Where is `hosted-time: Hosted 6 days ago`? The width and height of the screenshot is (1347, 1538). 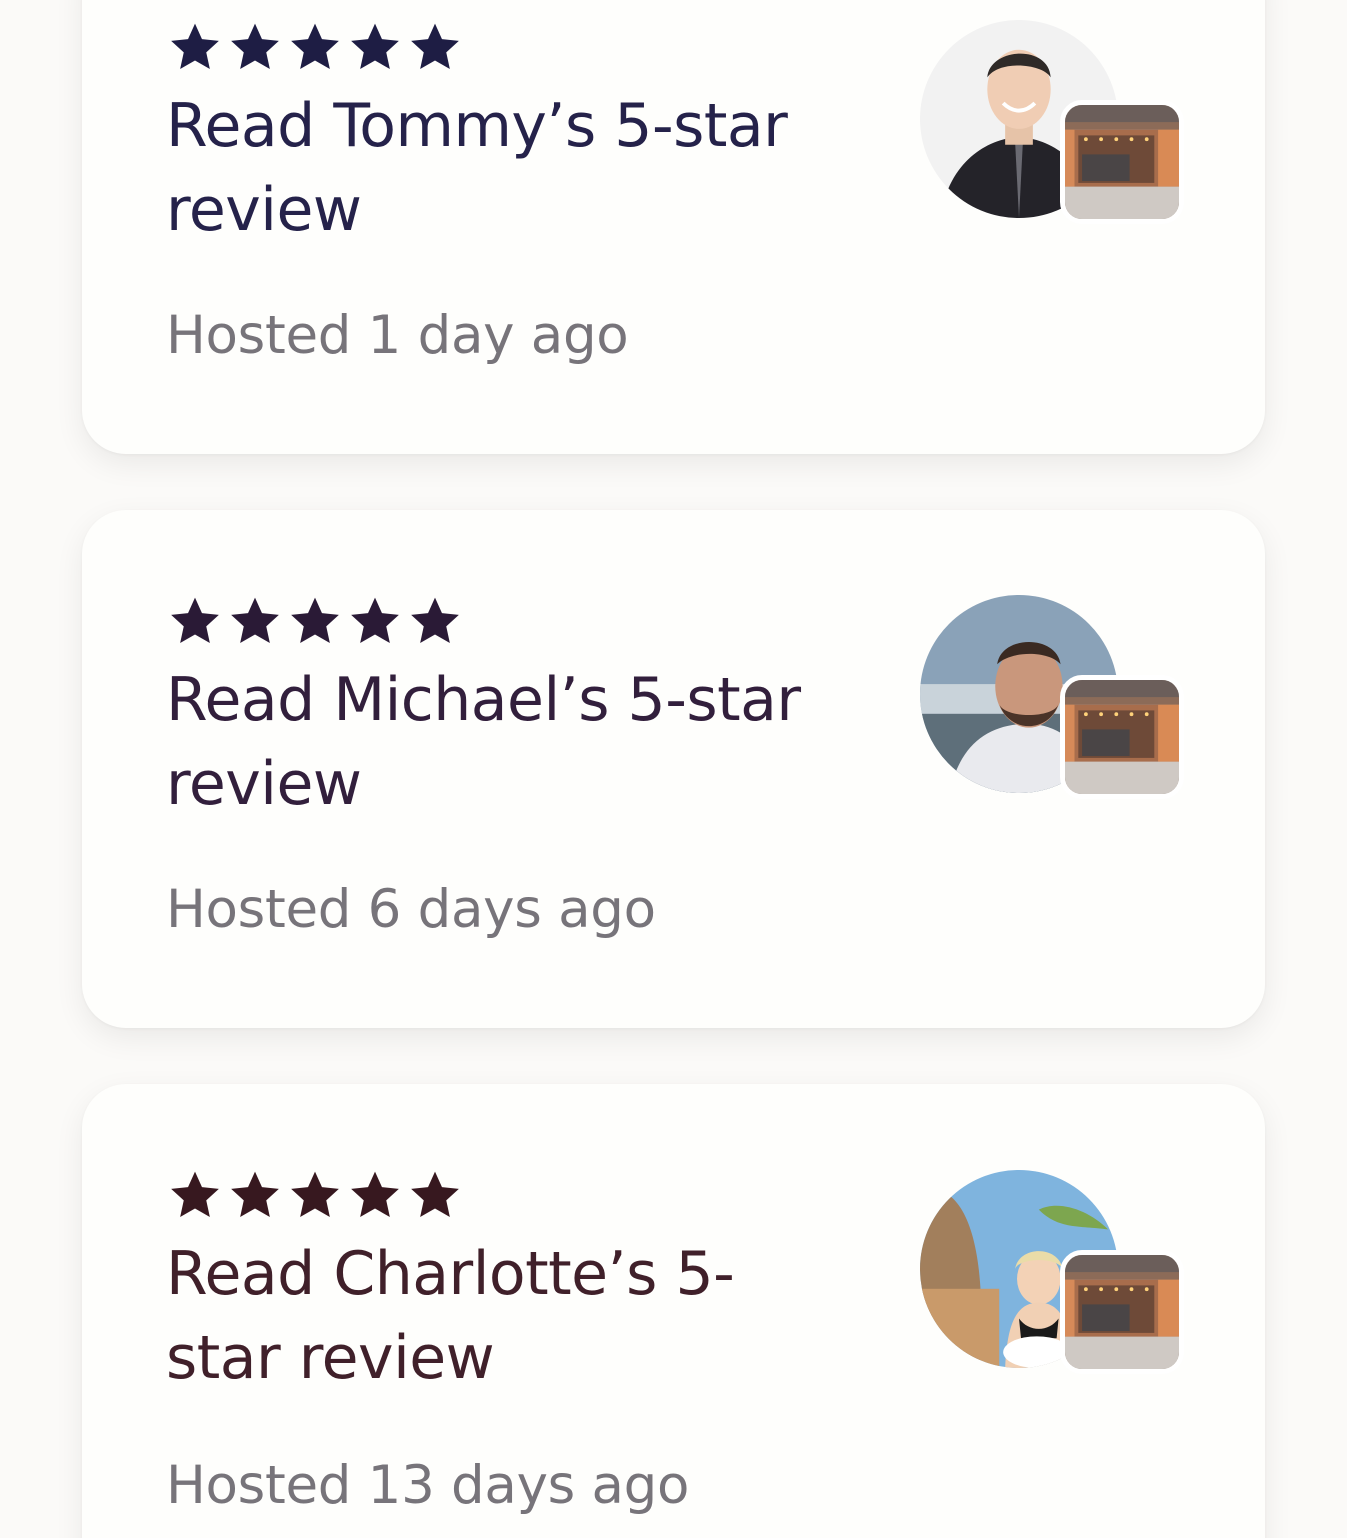 hosted-time: Hosted 6 days ago is located at coordinates (411, 909).